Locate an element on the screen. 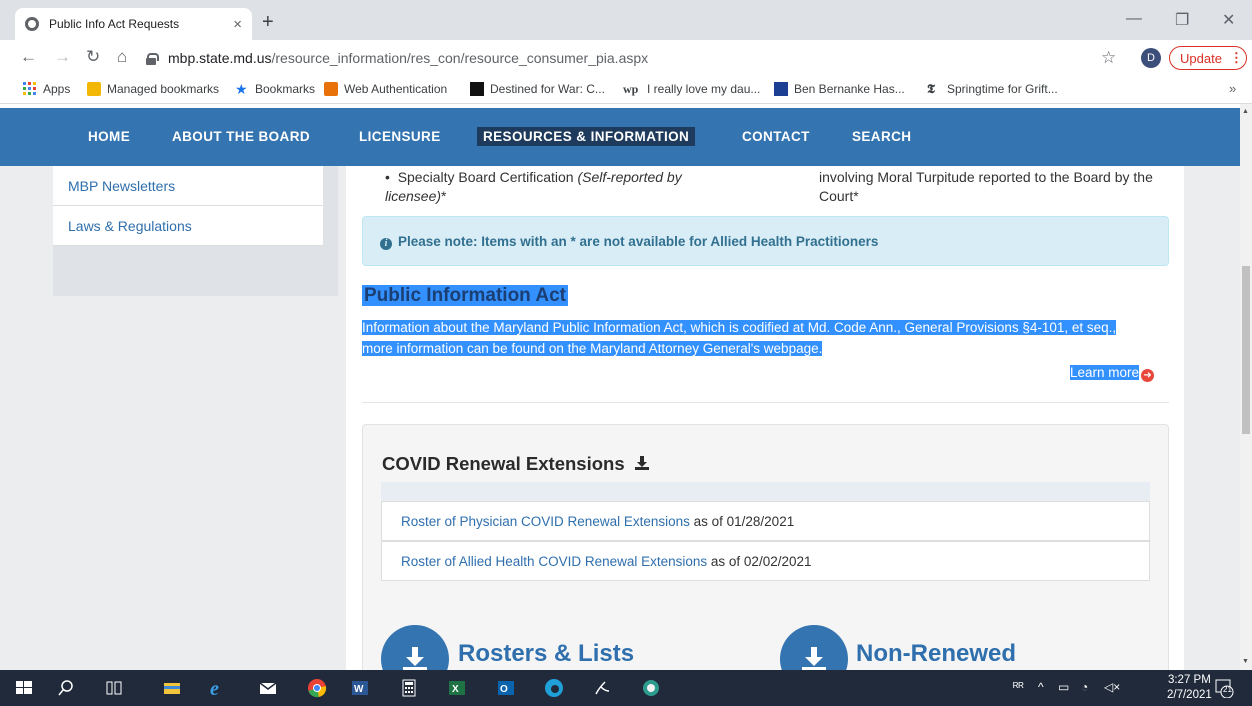 This screenshot has width=1252, height=706. svg-text: O is located at coordinates (504, 689).